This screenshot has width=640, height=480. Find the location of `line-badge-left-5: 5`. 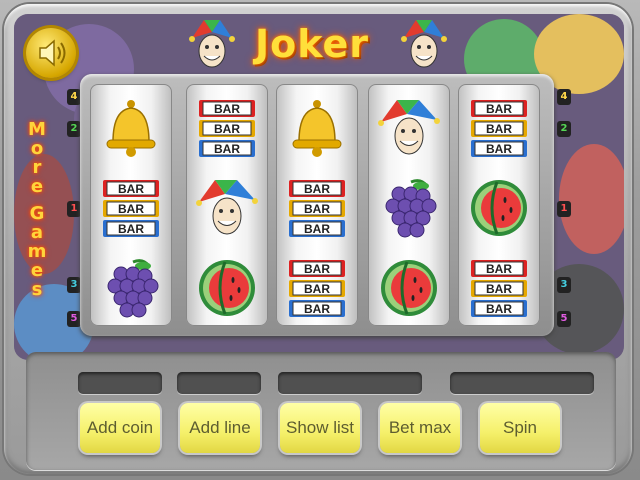

line-badge-left-5: 5 is located at coordinates (74, 319).